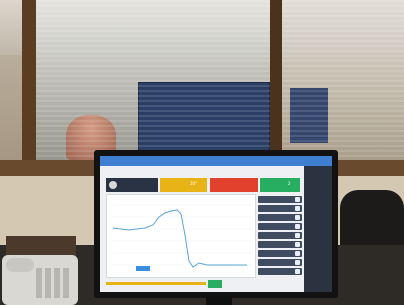 This screenshot has width=404, height=305. I want to click on line-chart, so click(182, 236).